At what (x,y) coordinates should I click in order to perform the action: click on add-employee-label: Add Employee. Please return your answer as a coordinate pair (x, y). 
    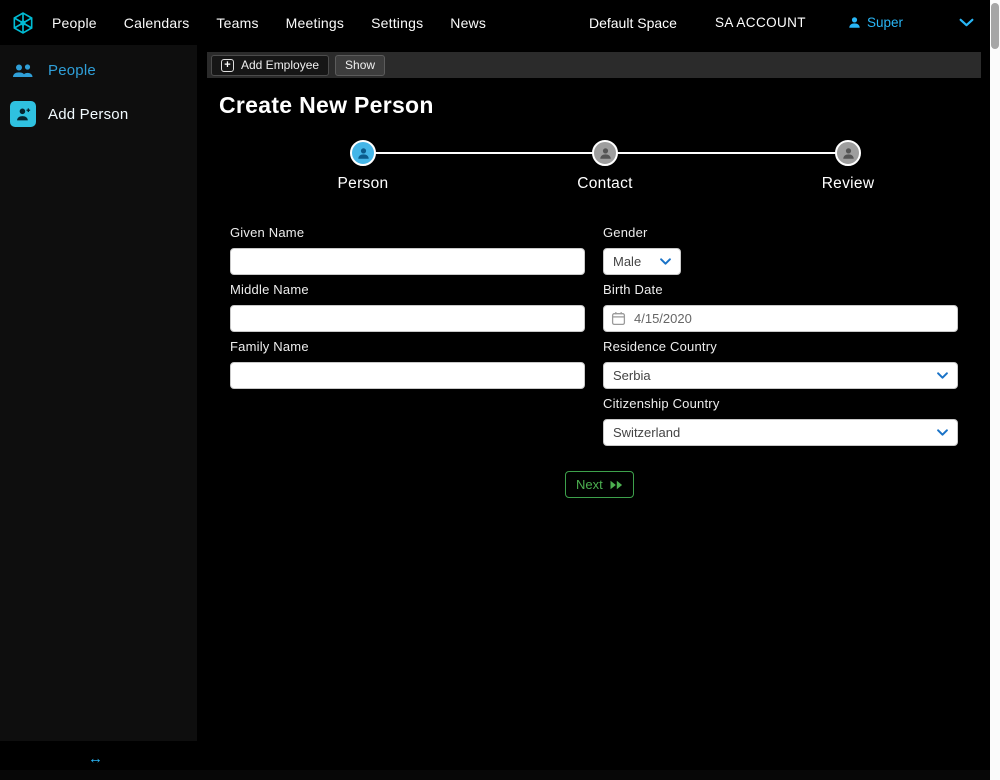
    Looking at the image, I should click on (280, 65).